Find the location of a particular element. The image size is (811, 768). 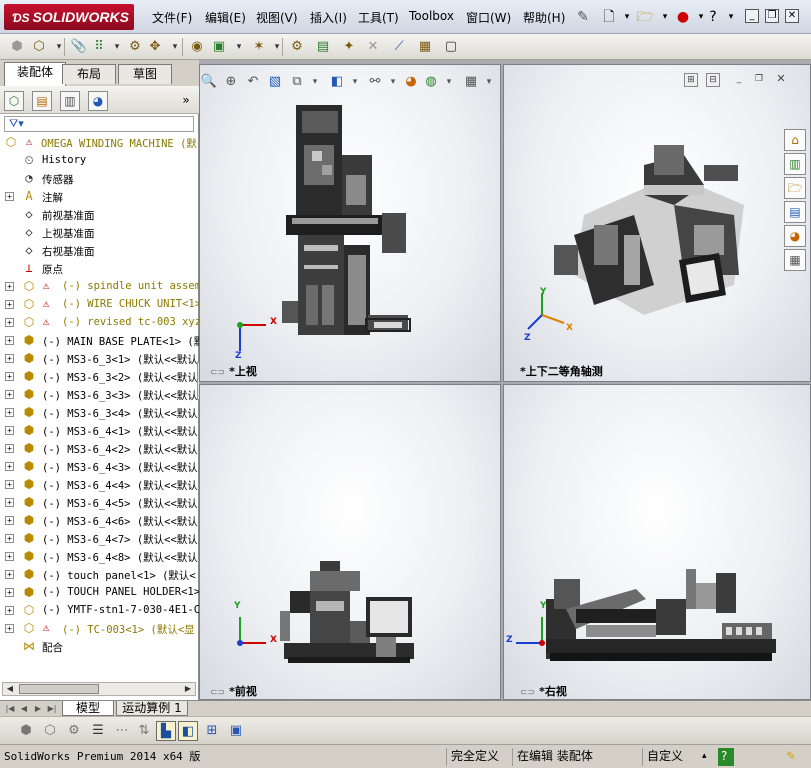

last-tab-icon: ▶| is located at coordinates (52, 708).